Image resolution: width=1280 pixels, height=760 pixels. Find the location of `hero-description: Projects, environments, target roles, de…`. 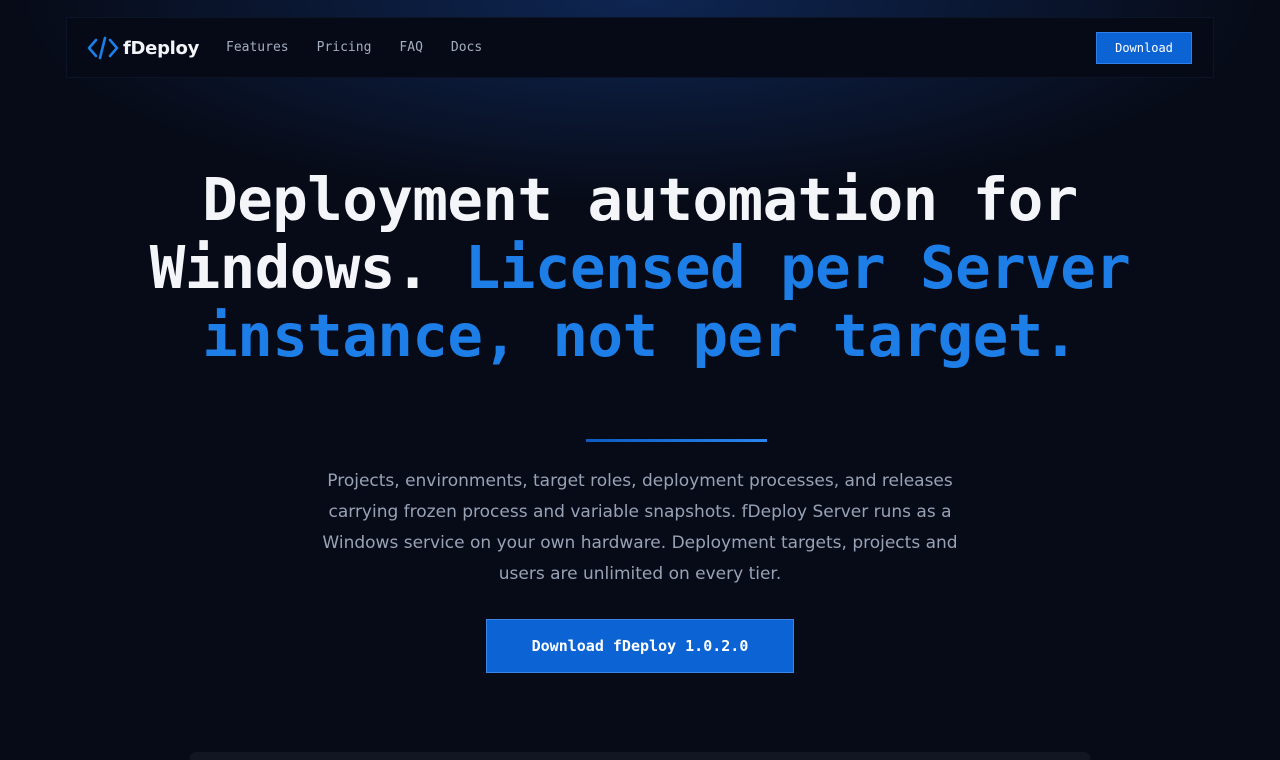

hero-description: Projects, environments, target roles, de… is located at coordinates (640, 527).